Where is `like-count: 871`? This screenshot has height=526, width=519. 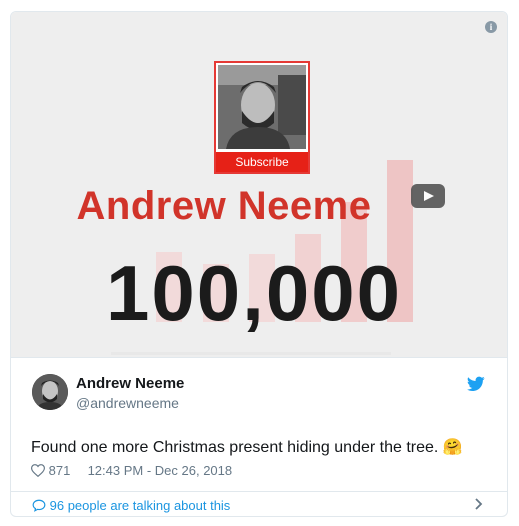 like-count: 871 is located at coordinates (60, 470).